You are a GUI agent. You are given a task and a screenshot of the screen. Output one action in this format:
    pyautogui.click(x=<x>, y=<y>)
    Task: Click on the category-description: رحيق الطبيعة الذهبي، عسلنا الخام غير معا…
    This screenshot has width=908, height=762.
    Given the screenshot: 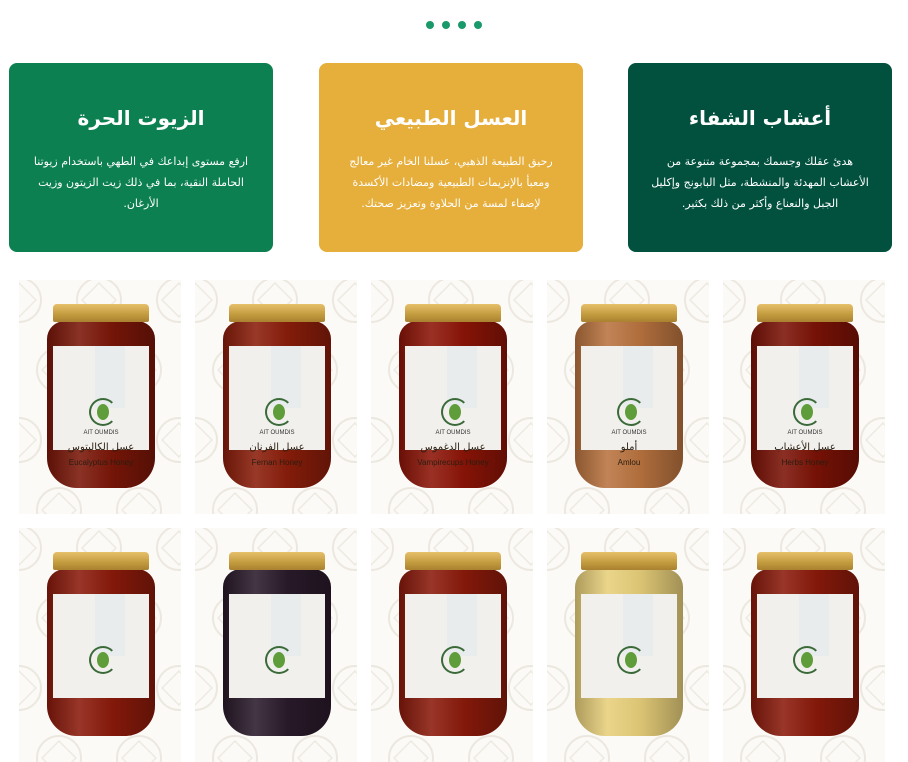 What is the action you would take?
    pyautogui.click(x=451, y=182)
    